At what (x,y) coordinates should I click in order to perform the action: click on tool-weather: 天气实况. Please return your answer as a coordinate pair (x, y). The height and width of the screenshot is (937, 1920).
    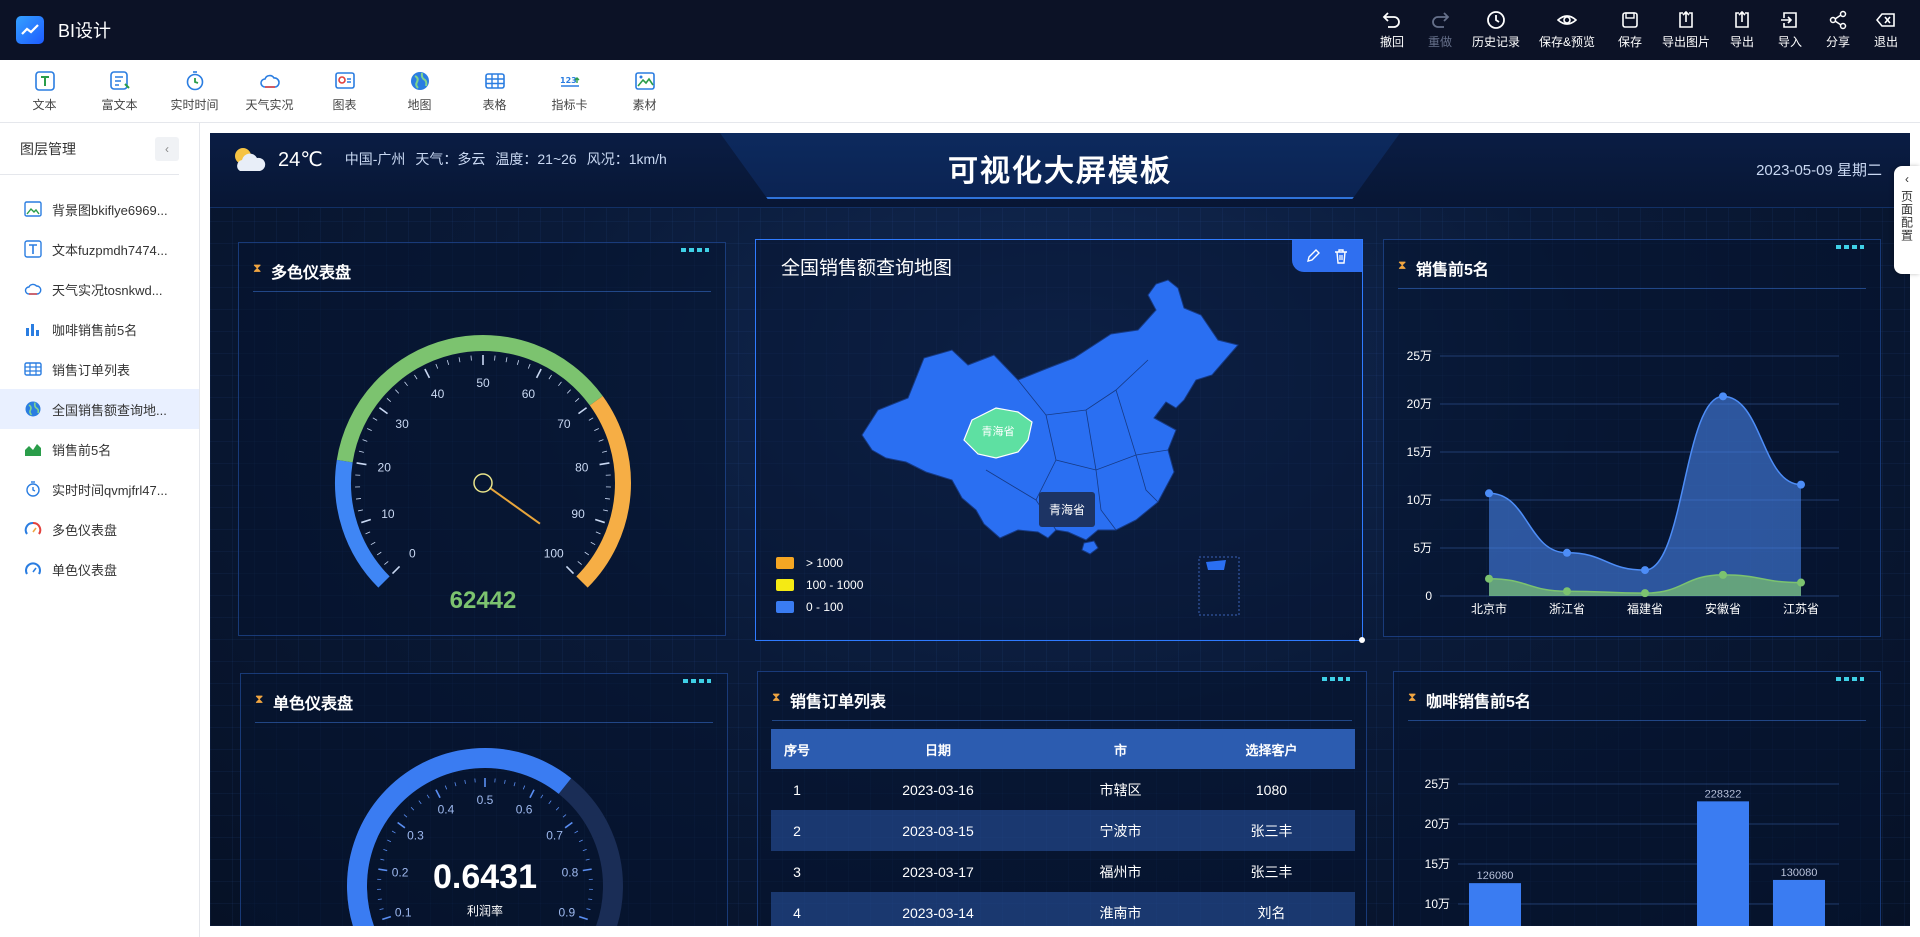
    Looking at the image, I should click on (269, 91).